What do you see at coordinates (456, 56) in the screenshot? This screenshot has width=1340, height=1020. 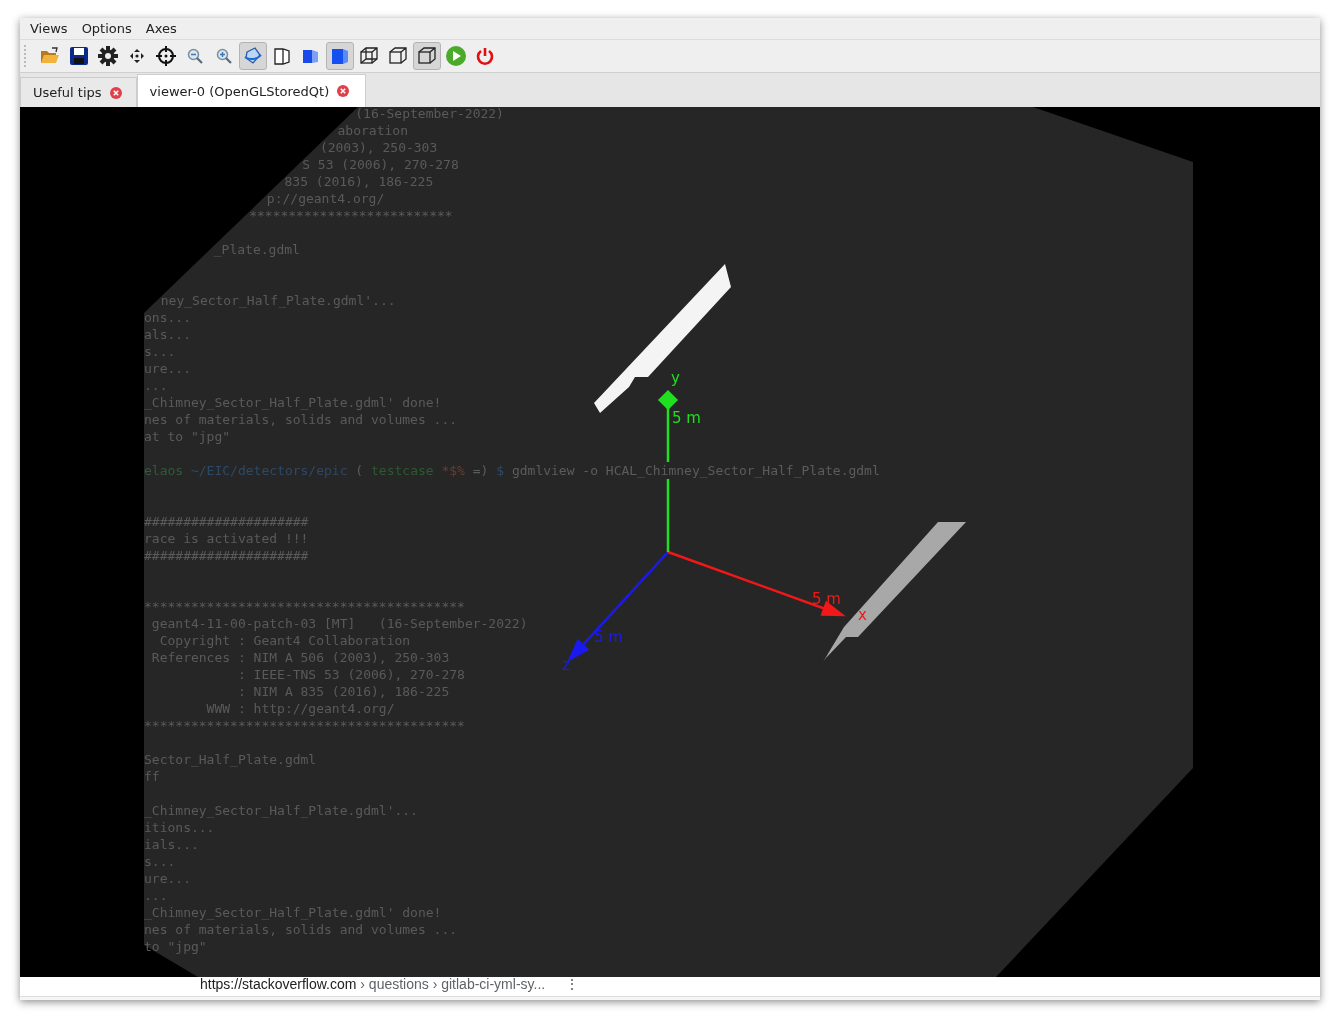 I see `play-icon` at bounding box center [456, 56].